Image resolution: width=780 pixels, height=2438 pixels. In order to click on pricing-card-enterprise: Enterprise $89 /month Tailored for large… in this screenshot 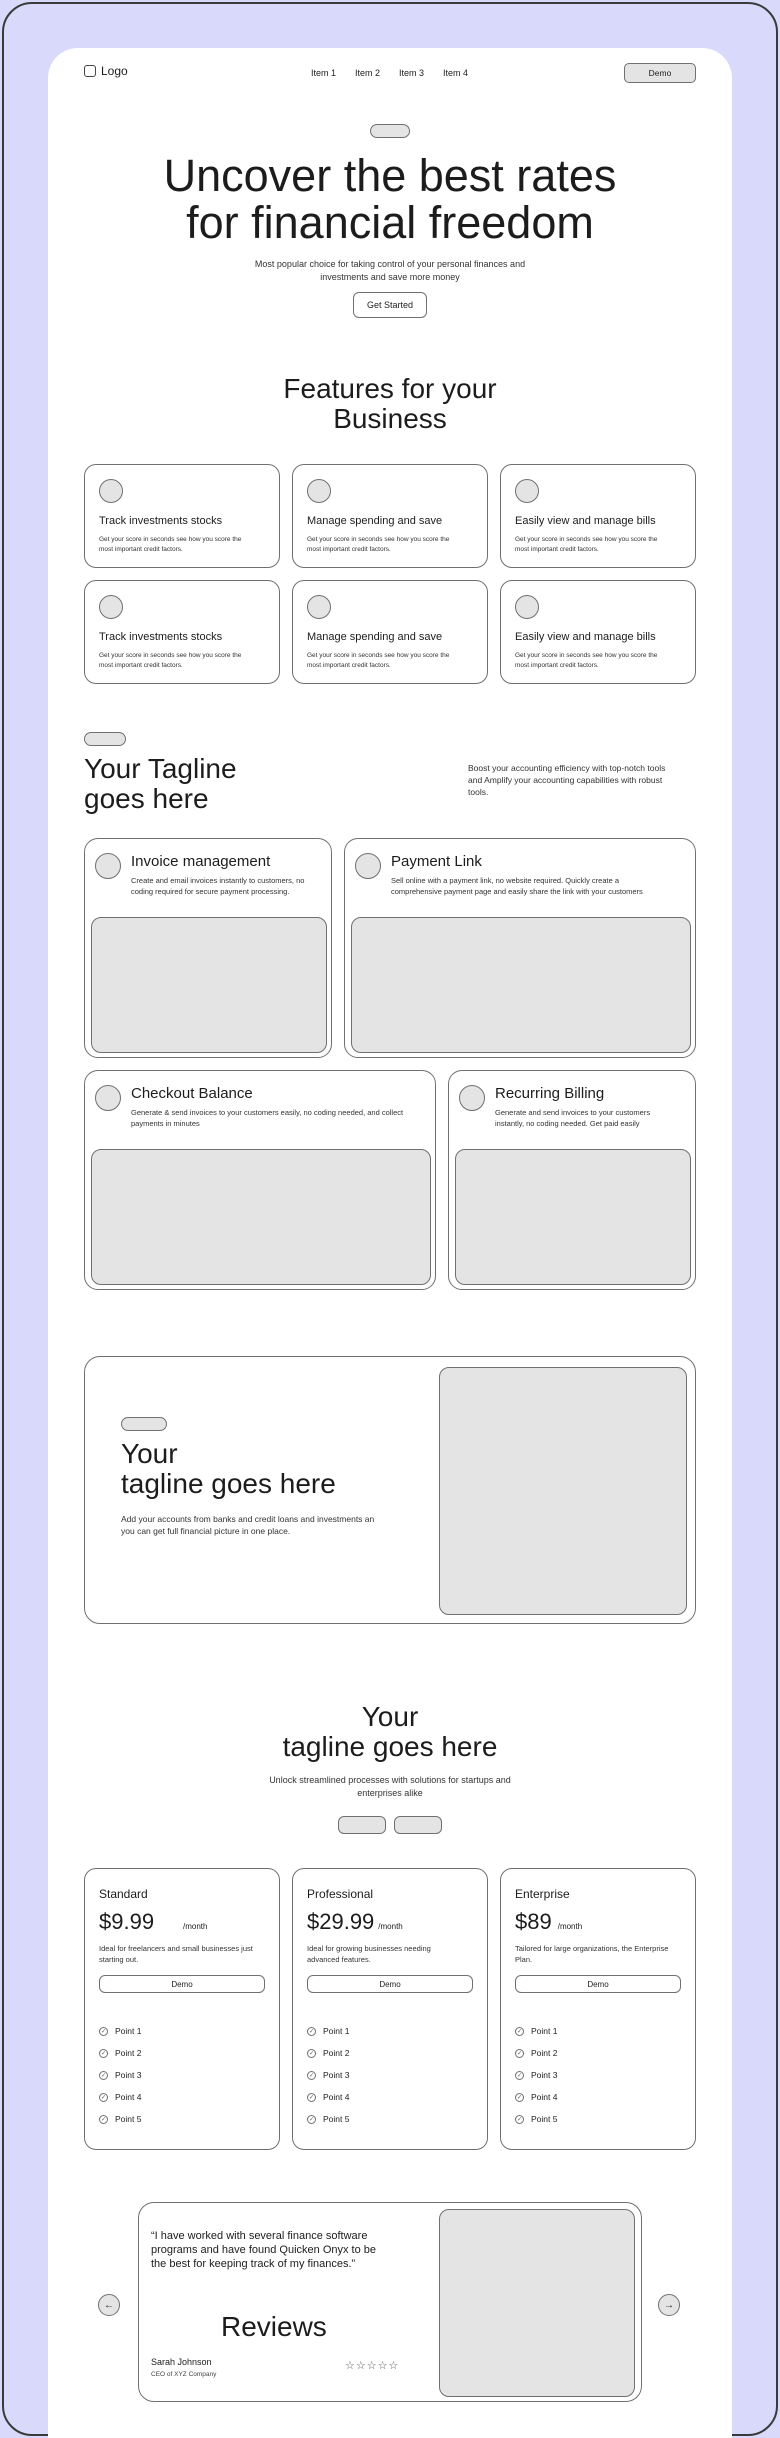, I will do `click(598, 2009)`.